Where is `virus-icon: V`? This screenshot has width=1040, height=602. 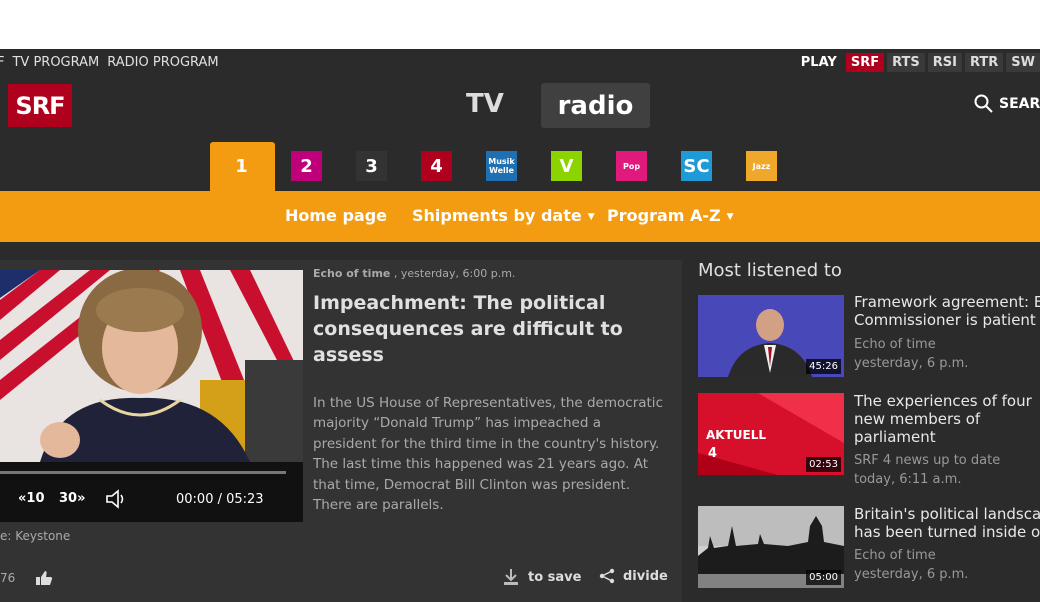
virus-icon: V is located at coordinates (566, 166).